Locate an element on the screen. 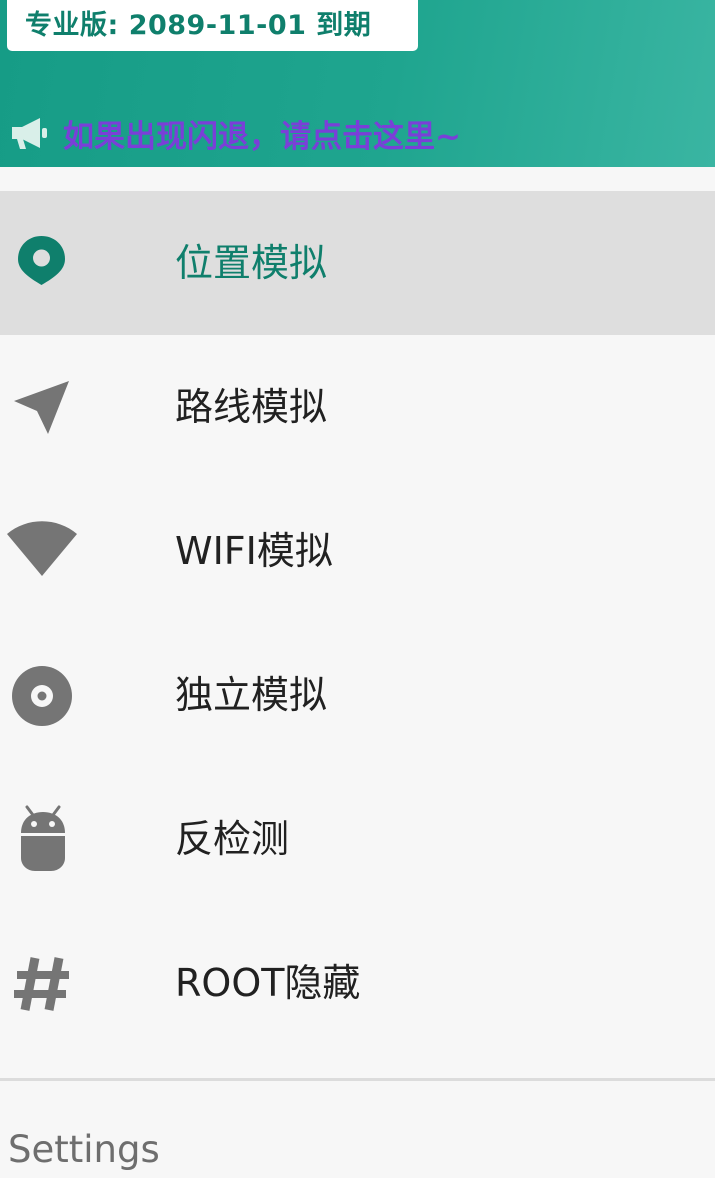 The image size is (715, 1178). menu-item-label: WIFI模拟 is located at coordinates (254, 551).